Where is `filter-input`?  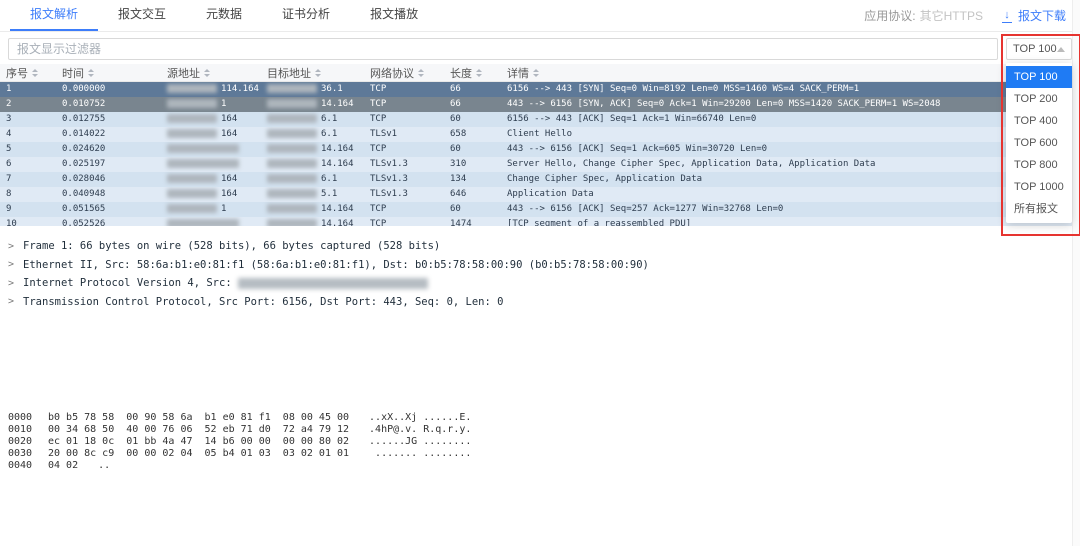
filter-input is located at coordinates (503, 49).